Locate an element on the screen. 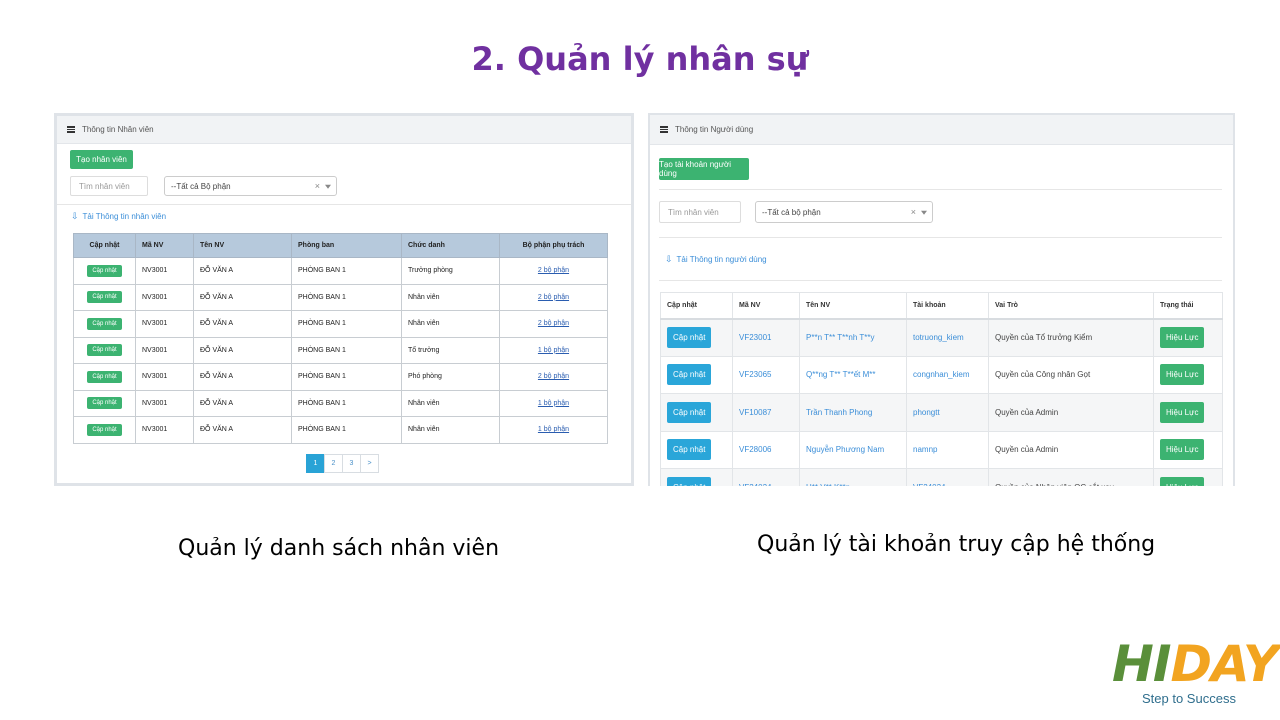  download-icon: ⇩ is located at coordinates (75, 216).